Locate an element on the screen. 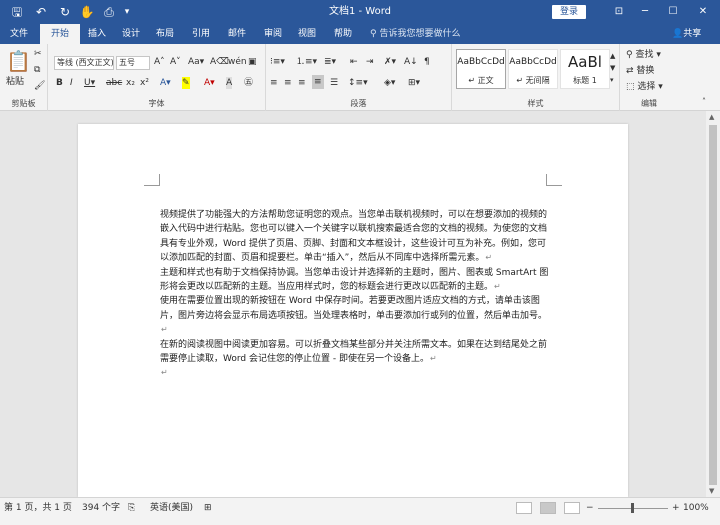 The image size is (720, 525). style-no-spacing: AaBbCcDd ↵ 无间隔 is located at coordinates (533, 69).